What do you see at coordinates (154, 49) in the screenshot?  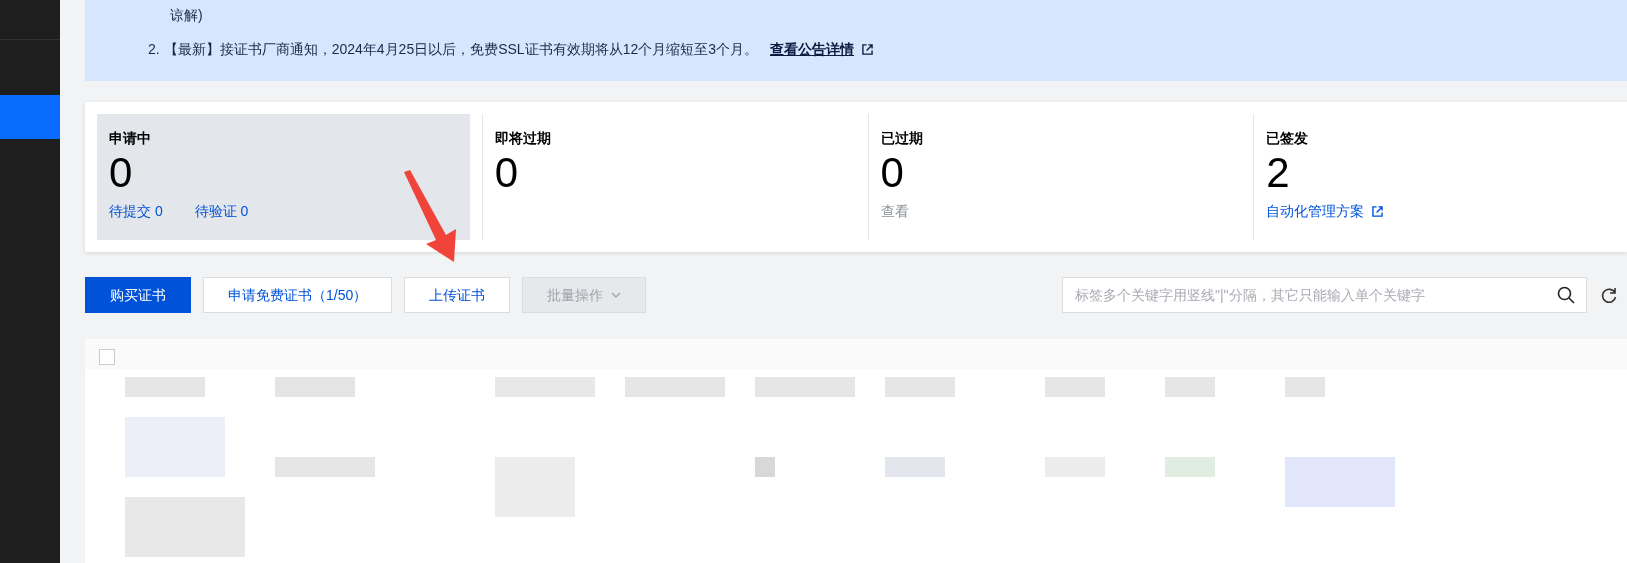 I see `notice-number: 2.` at bounding box center [154, 49].